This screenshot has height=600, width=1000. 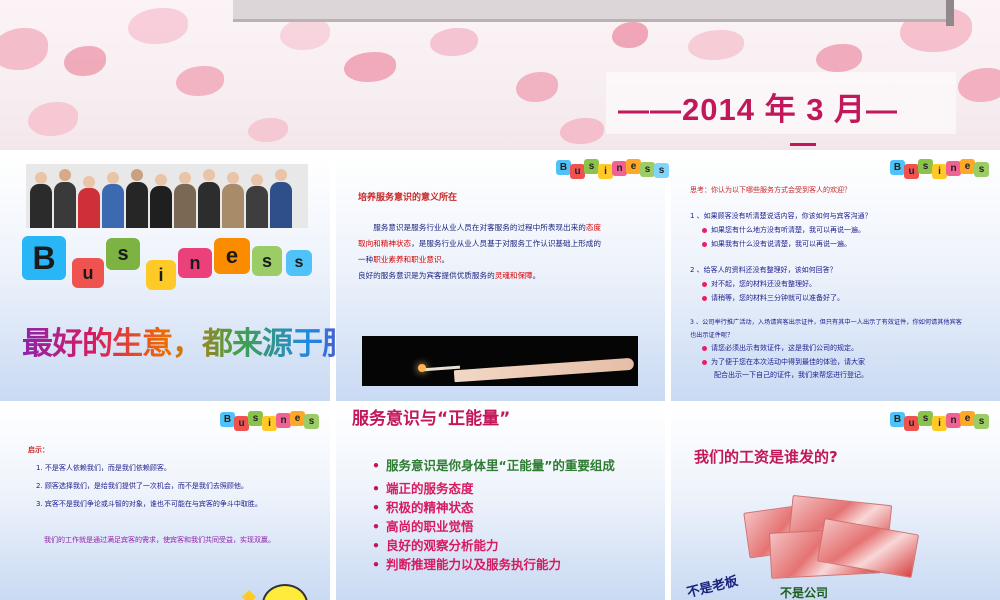 I want to click on slide3-q3-option-b-cont: 配合出示一下自己的证件，我们来帮您进行登记。, so click(x=791, y=375).